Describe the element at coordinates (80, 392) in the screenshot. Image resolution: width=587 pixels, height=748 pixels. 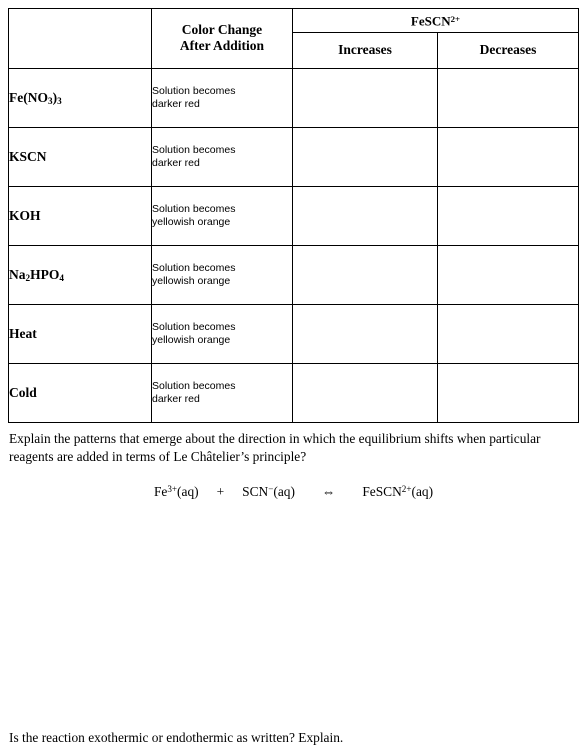
I see `reagent-cell: Cold` at that location.